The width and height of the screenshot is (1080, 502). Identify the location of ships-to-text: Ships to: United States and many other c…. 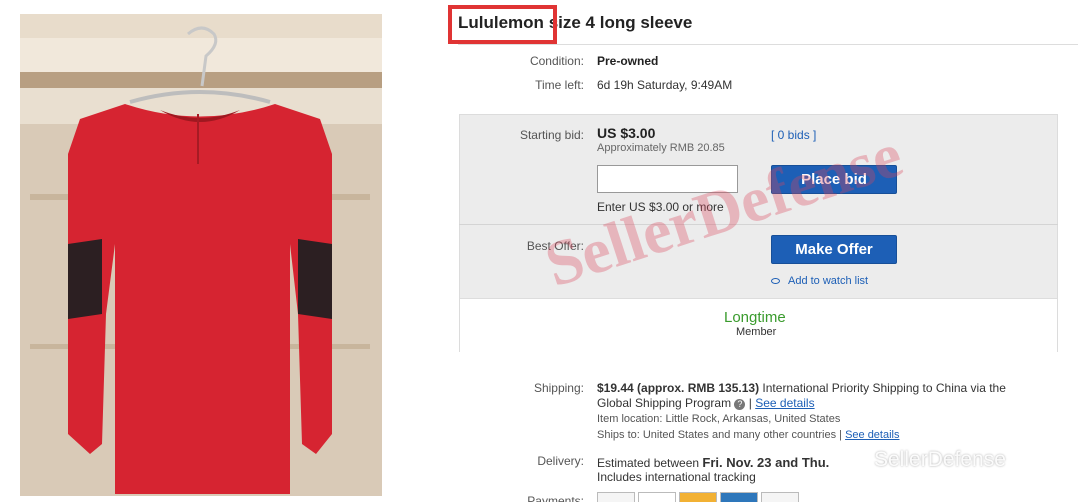
(717, 435).